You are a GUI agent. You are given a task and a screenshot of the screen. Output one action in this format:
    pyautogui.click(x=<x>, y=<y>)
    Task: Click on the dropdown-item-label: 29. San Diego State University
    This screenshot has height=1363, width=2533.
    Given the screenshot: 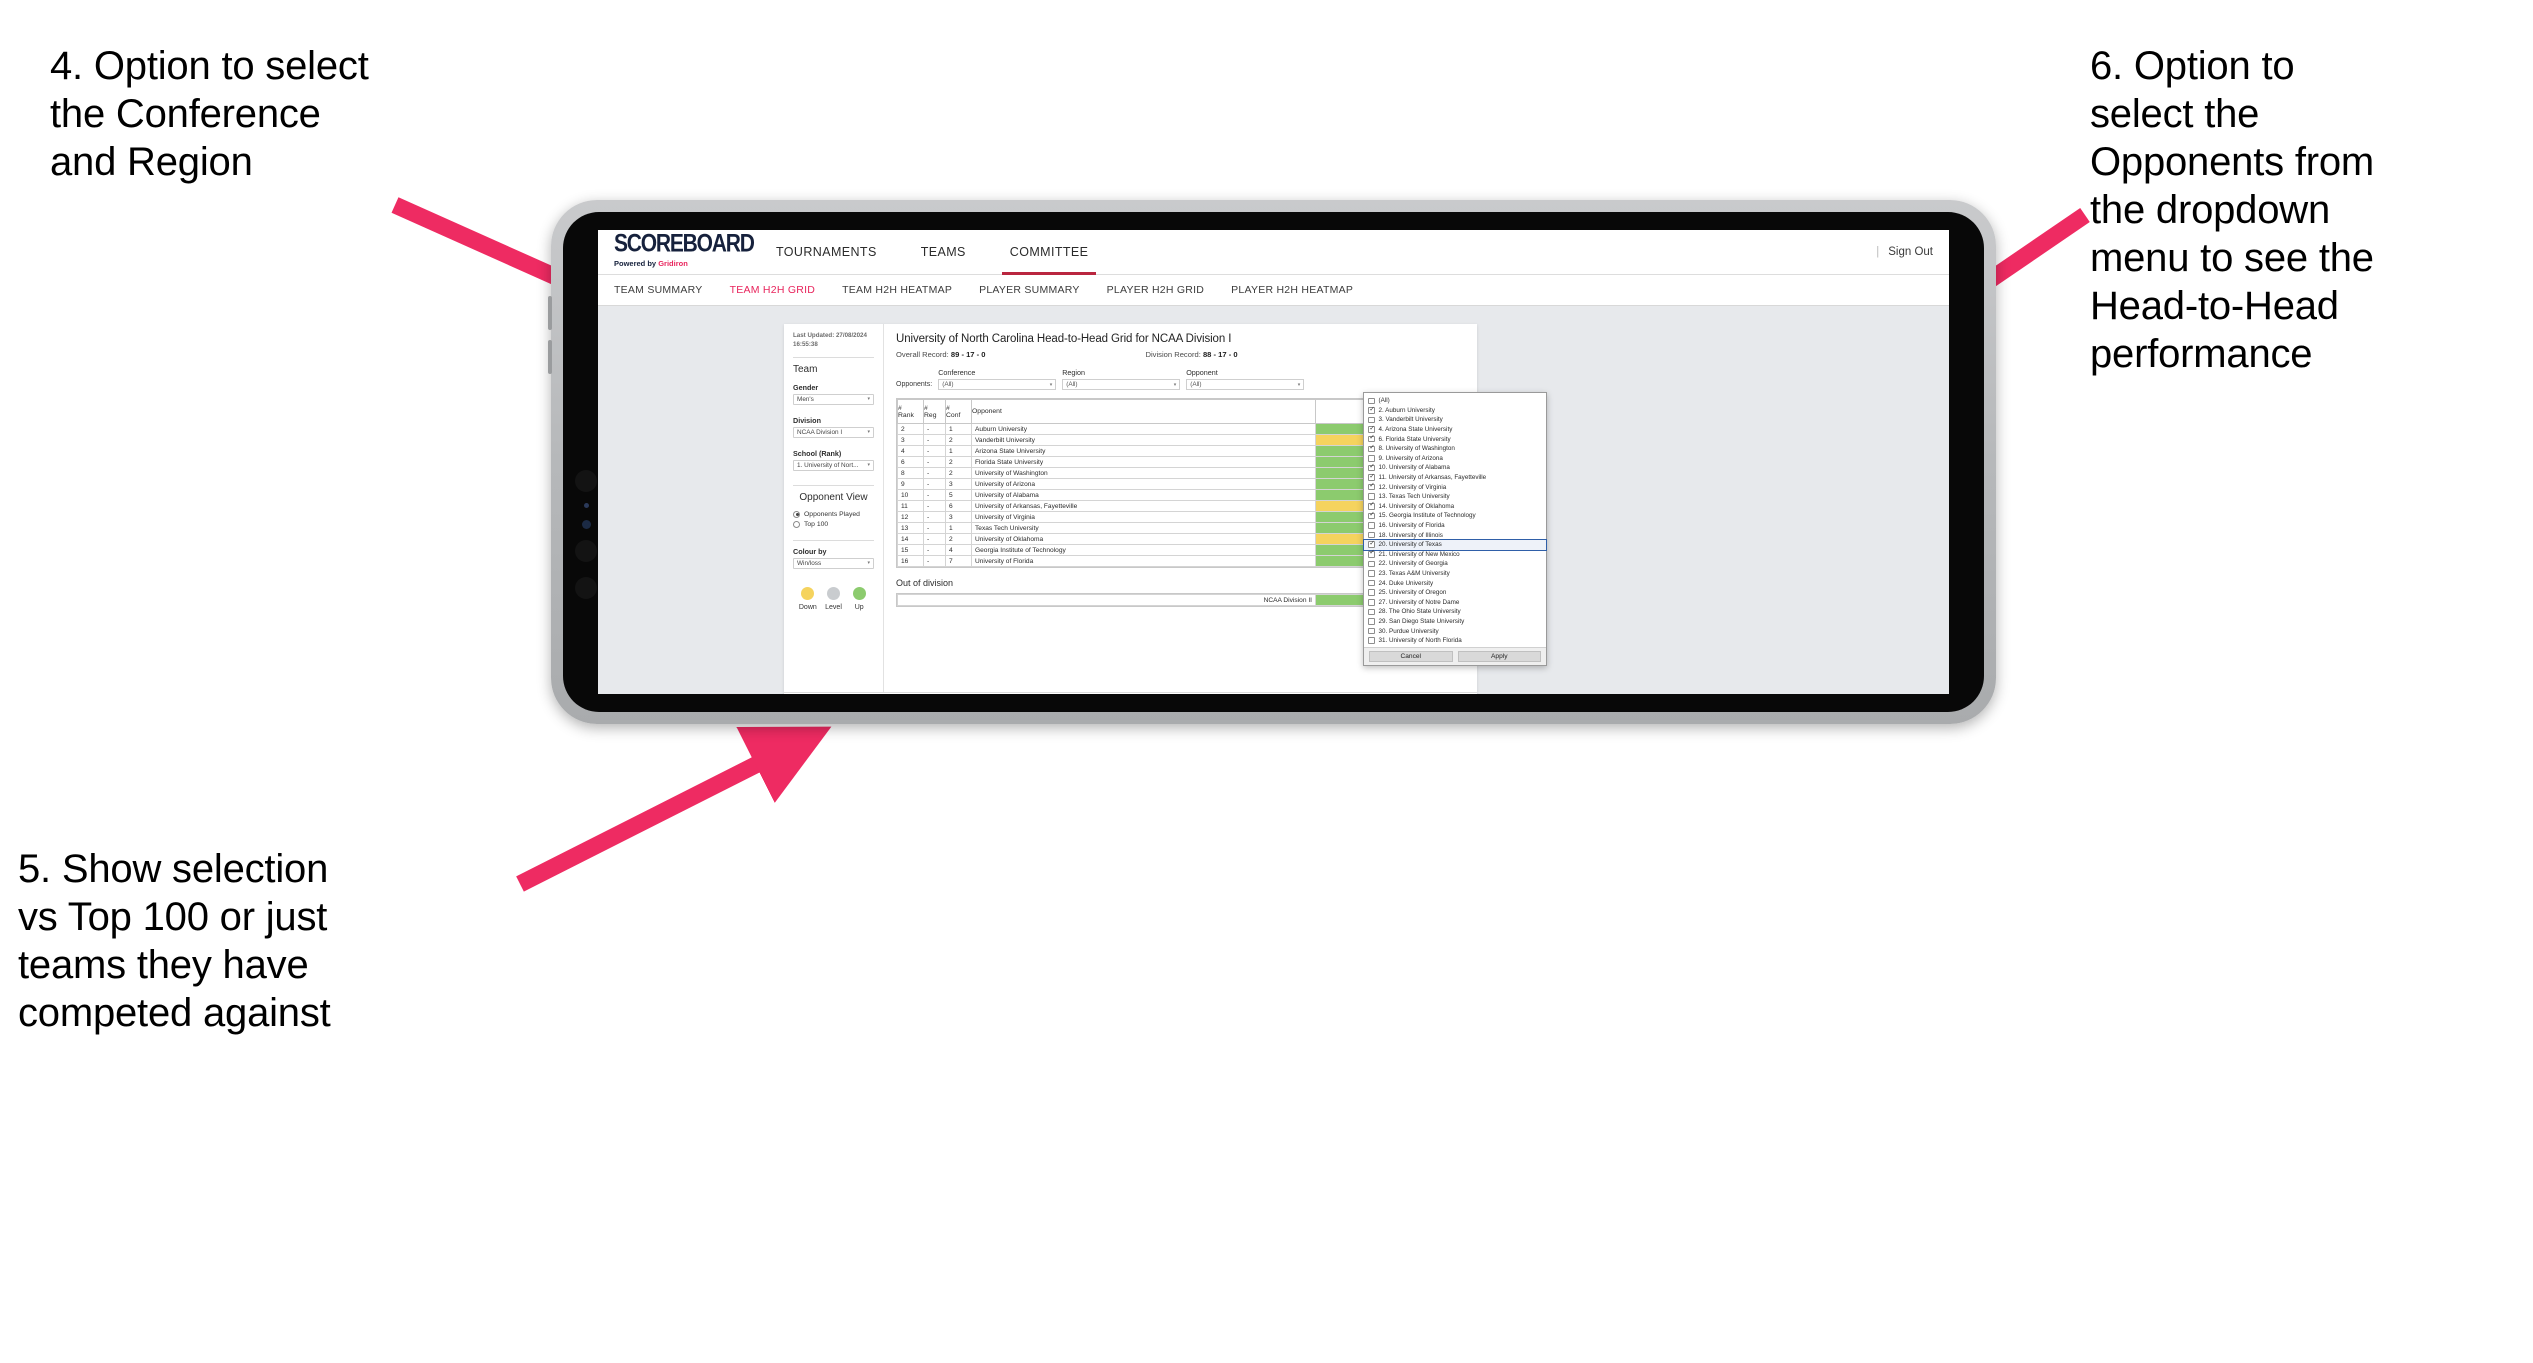 What is the action you would take?
    pyautogui.click(x=1421, y=621)
    